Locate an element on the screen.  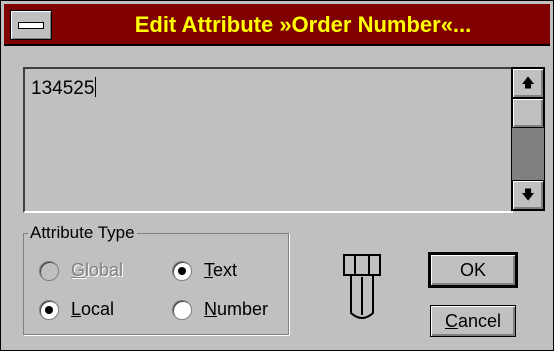
system-menu-bar is located at coordinates (31, 25).